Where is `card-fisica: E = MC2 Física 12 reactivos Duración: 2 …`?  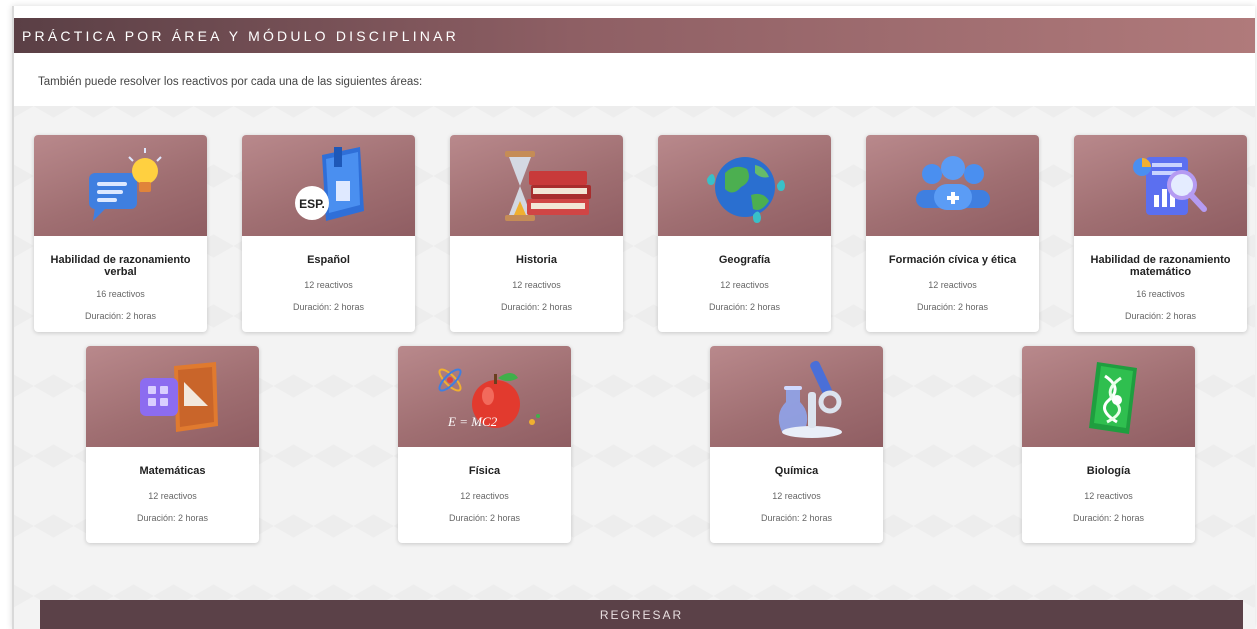
card-fisica: E = MC2 Física 12 reactivos Duración: 2 … is located at coordinates (484, 444).